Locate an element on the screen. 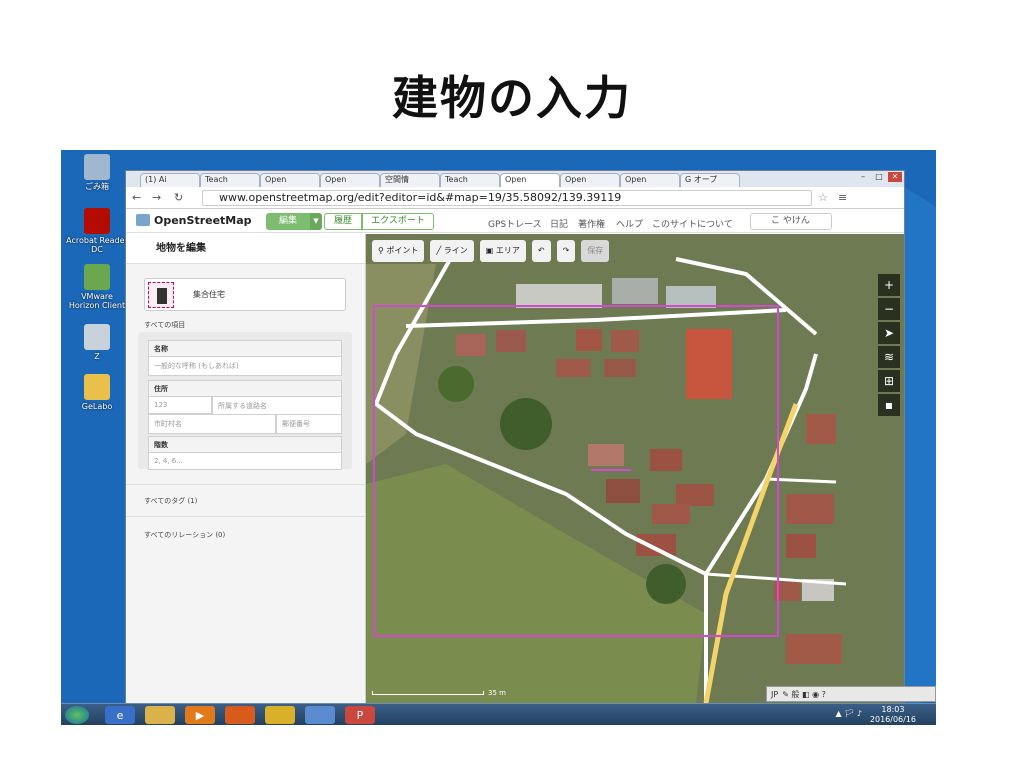  powerpoint-taskbar-icon: P is located at coordinates (360, 715).